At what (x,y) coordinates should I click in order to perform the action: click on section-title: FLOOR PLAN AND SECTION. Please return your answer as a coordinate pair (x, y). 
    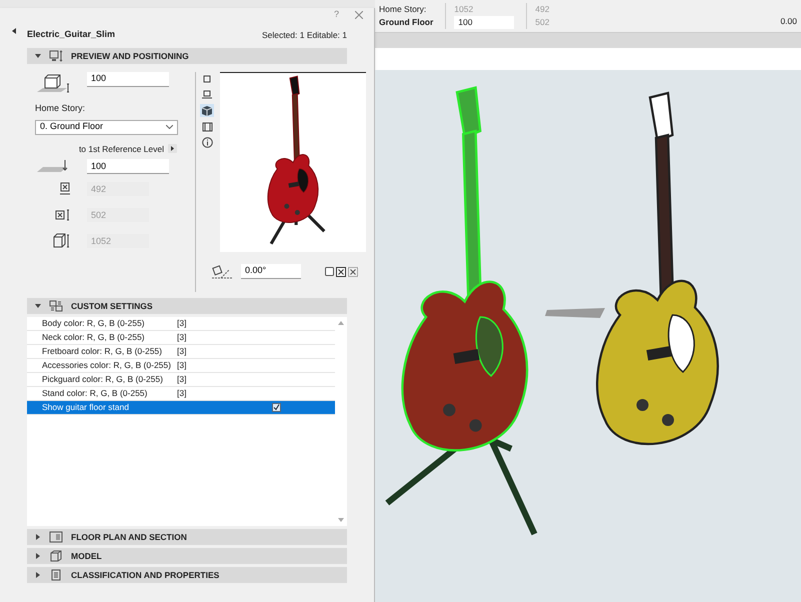
    Looking at the image, I should click on (129, 537).